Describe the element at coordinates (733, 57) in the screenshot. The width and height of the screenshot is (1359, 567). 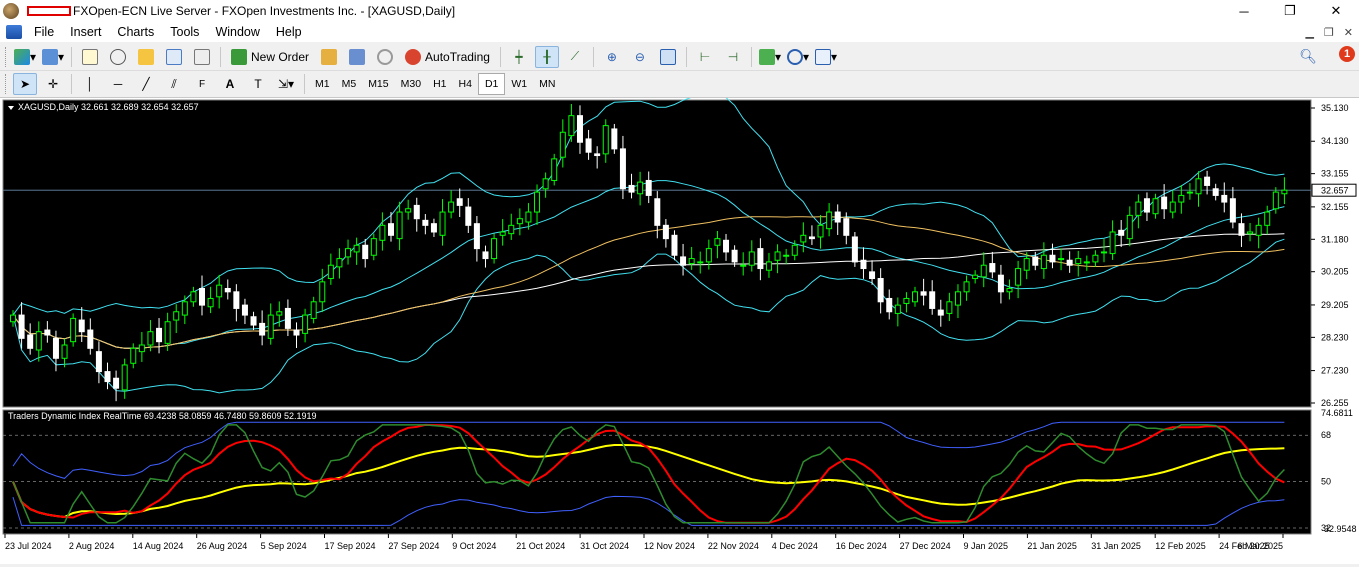
I see `chart-shift-button: ⊣` at that location.